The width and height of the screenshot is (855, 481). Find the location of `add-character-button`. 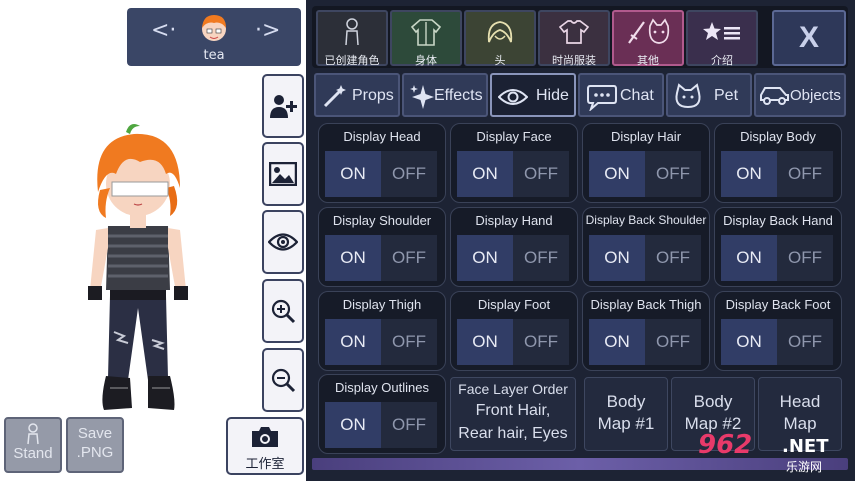

add-character-button is located at coordinates (283, 106).